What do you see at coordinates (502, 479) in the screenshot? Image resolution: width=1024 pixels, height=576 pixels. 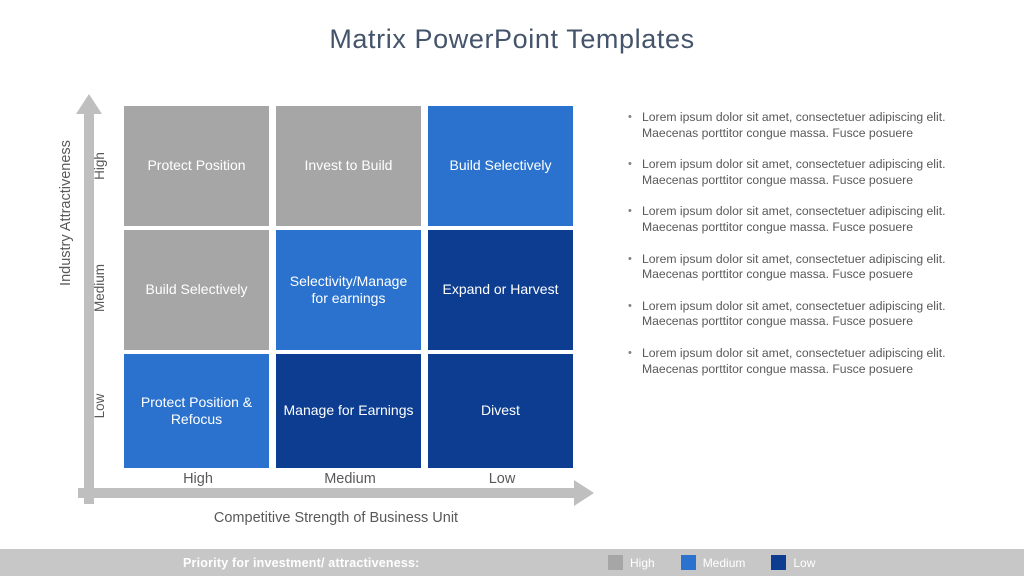 I see `x-axis-tick-low: Low` at bounding box center [502, 479].